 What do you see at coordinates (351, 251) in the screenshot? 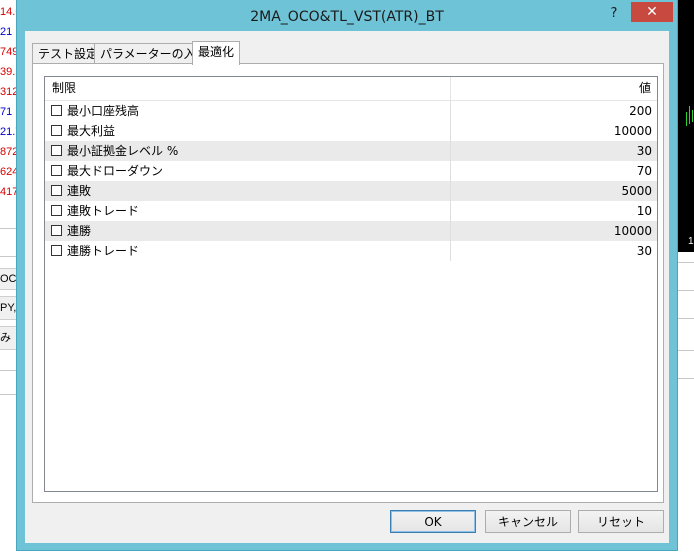
I see `table-row: 連勝トレード 30` at bounding box center [351, 251].